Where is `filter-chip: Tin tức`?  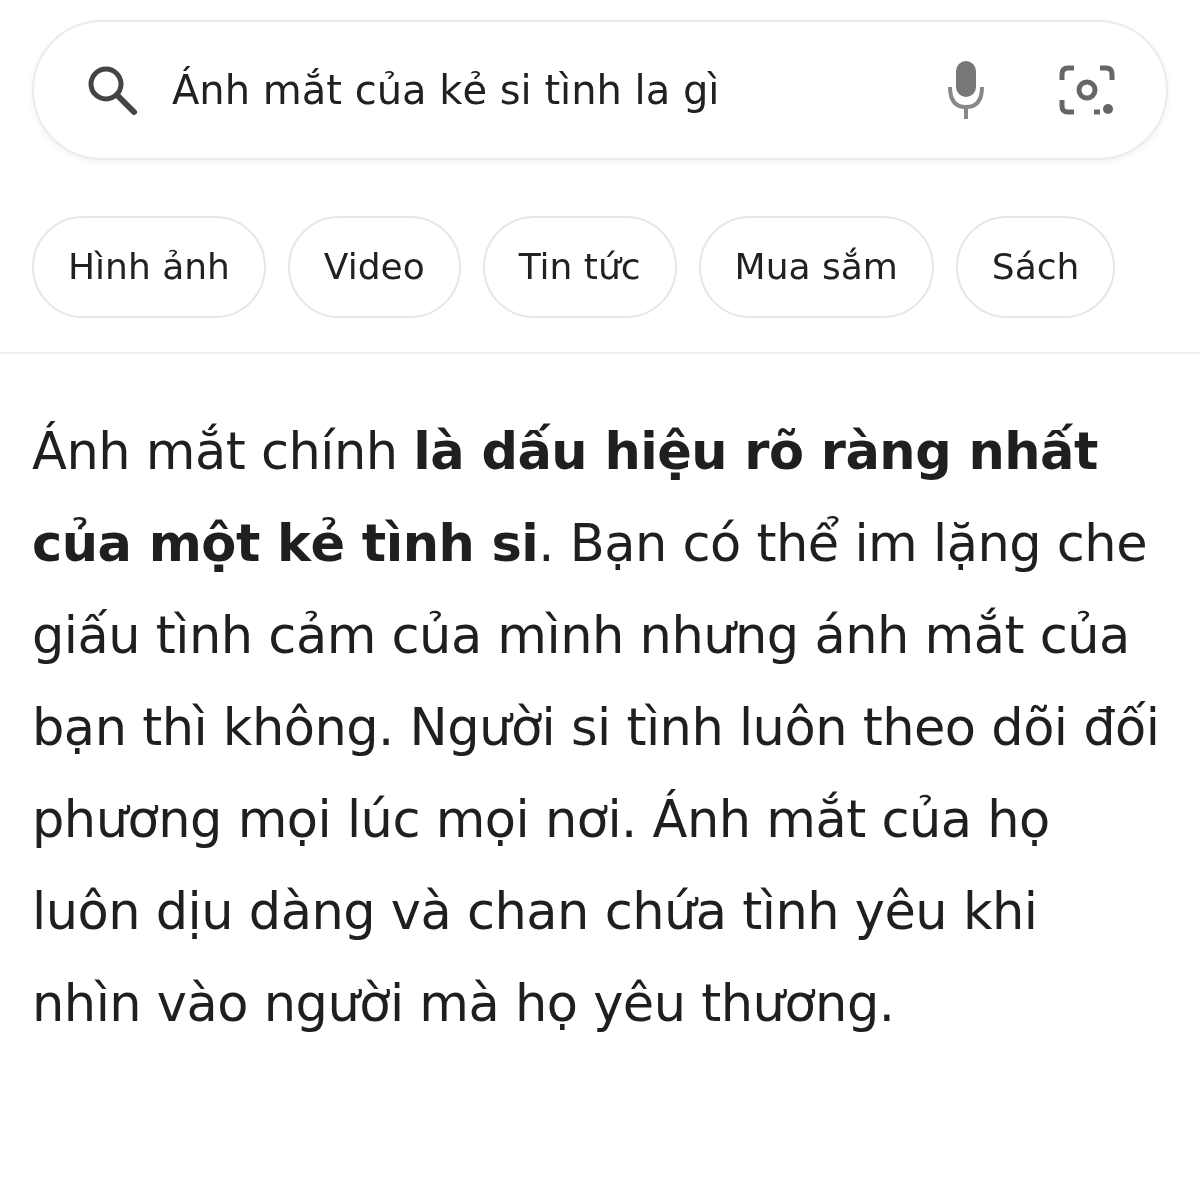
filter-chip: Tin tức is located at coordinates (579, 267).